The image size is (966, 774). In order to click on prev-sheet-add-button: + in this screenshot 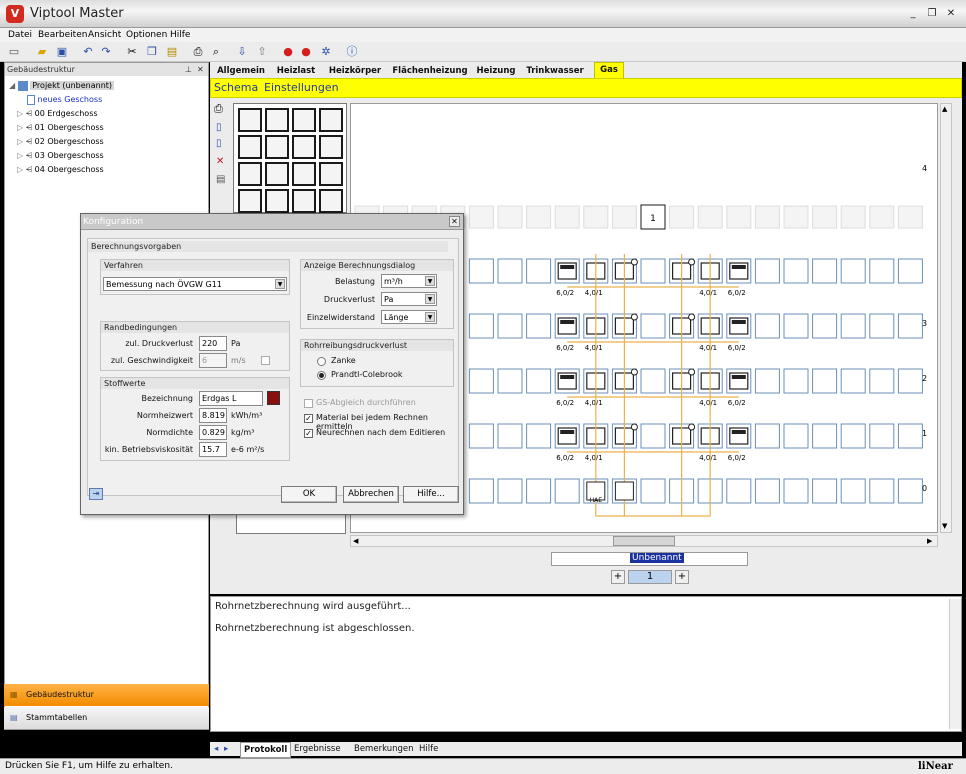, I will do `click(618, 577)`.